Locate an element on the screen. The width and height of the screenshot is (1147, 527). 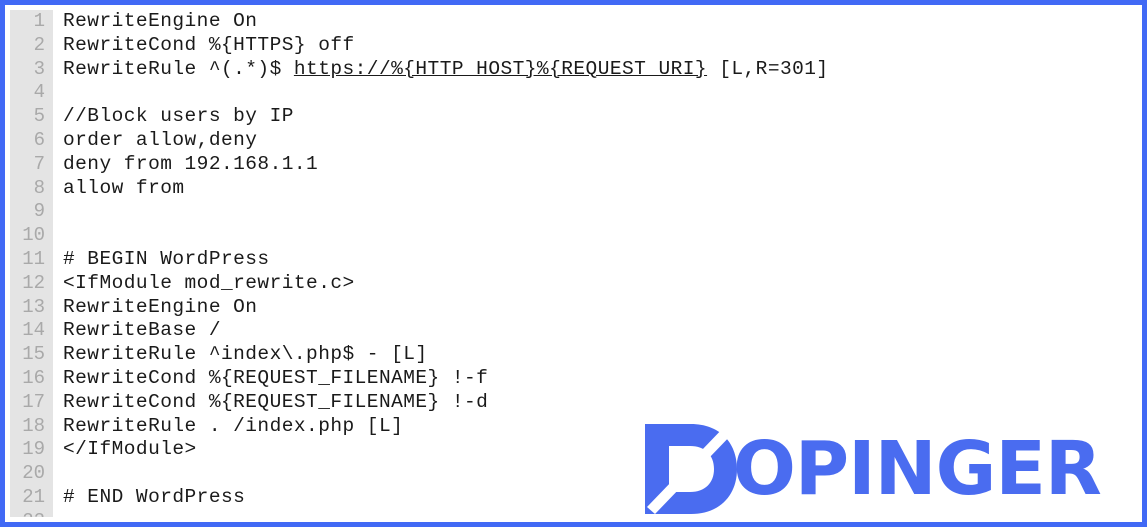
line-number: 13 is located at coordinates (33, 306).